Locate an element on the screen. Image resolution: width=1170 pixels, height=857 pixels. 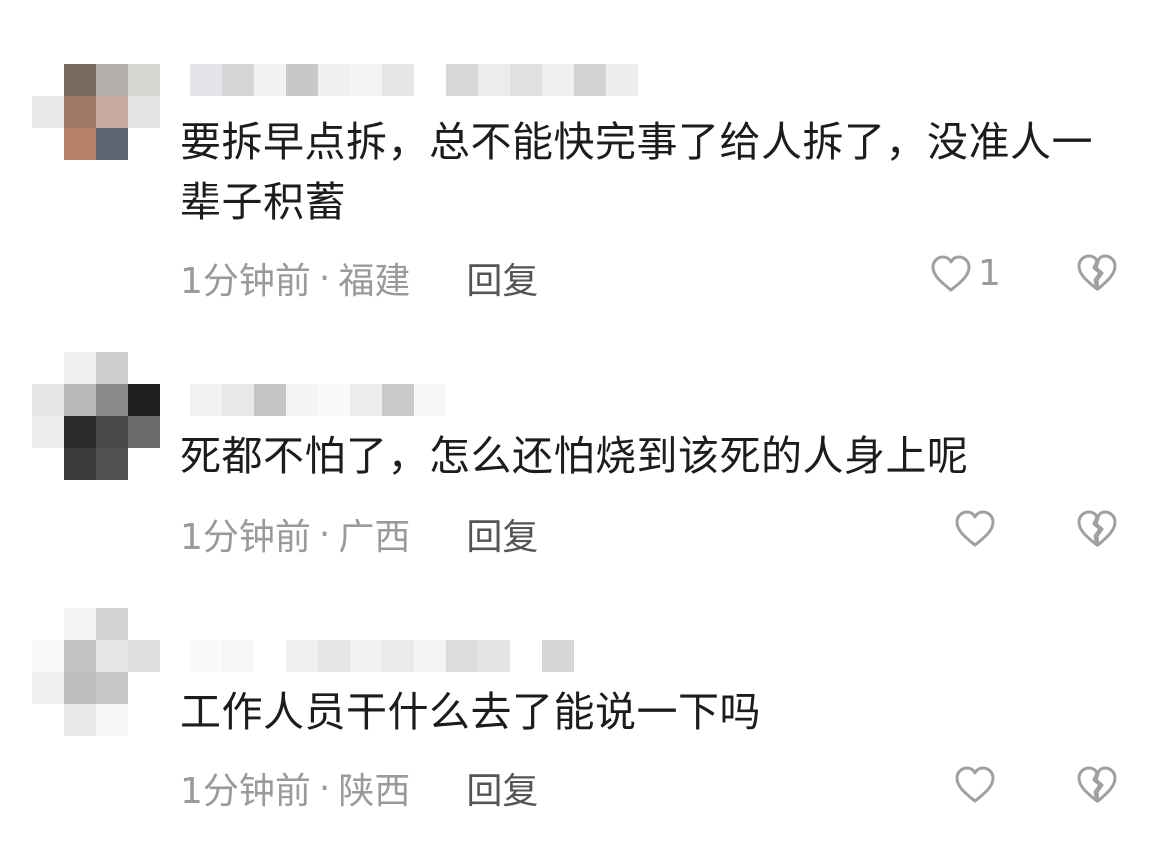
comment-location: 福建 is located at coordinates (374, 281).